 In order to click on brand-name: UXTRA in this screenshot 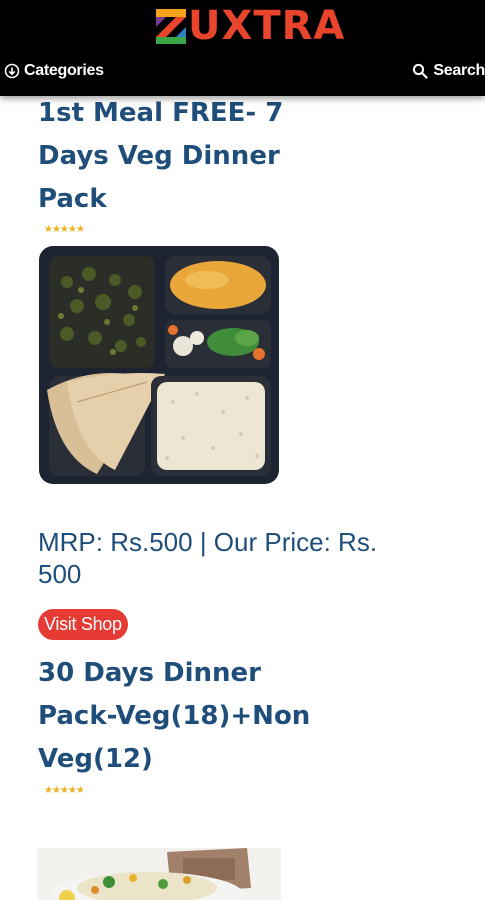, I will do `click(267, 26)`.